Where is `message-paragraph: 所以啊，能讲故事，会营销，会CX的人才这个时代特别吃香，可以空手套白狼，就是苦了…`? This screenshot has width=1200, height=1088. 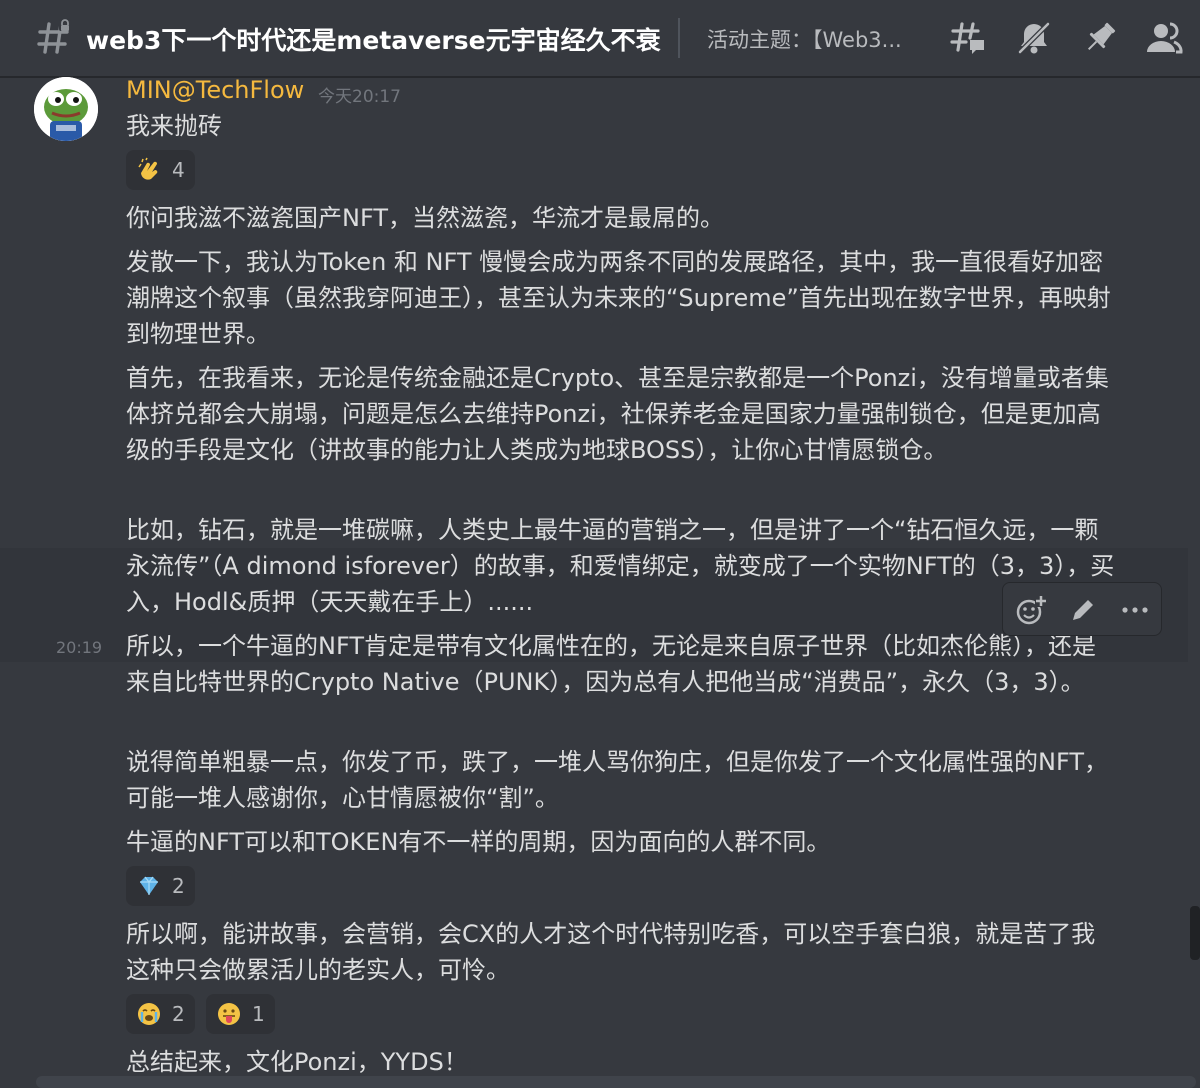
message-paragraph: 所以啊，能讲故事，会营销，会CX的人才这个时代特别吃香，可以空手套白狼，就是苦了… is located at coordinates (611, 952).